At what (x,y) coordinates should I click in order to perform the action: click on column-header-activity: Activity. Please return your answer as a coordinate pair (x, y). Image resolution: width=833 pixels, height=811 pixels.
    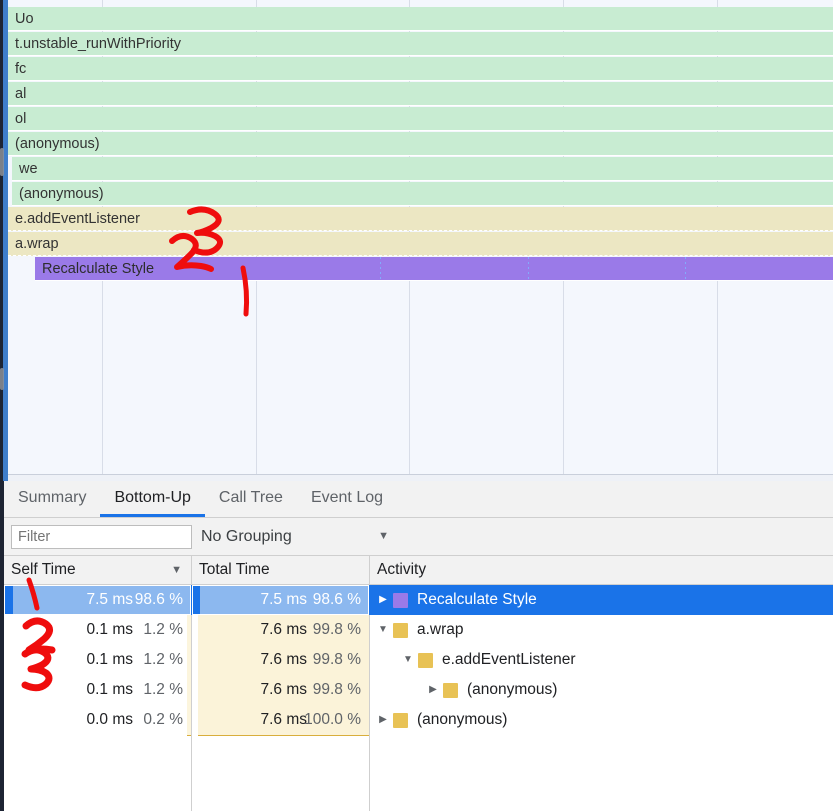
    Looking at the image, I should click on (601, 570).